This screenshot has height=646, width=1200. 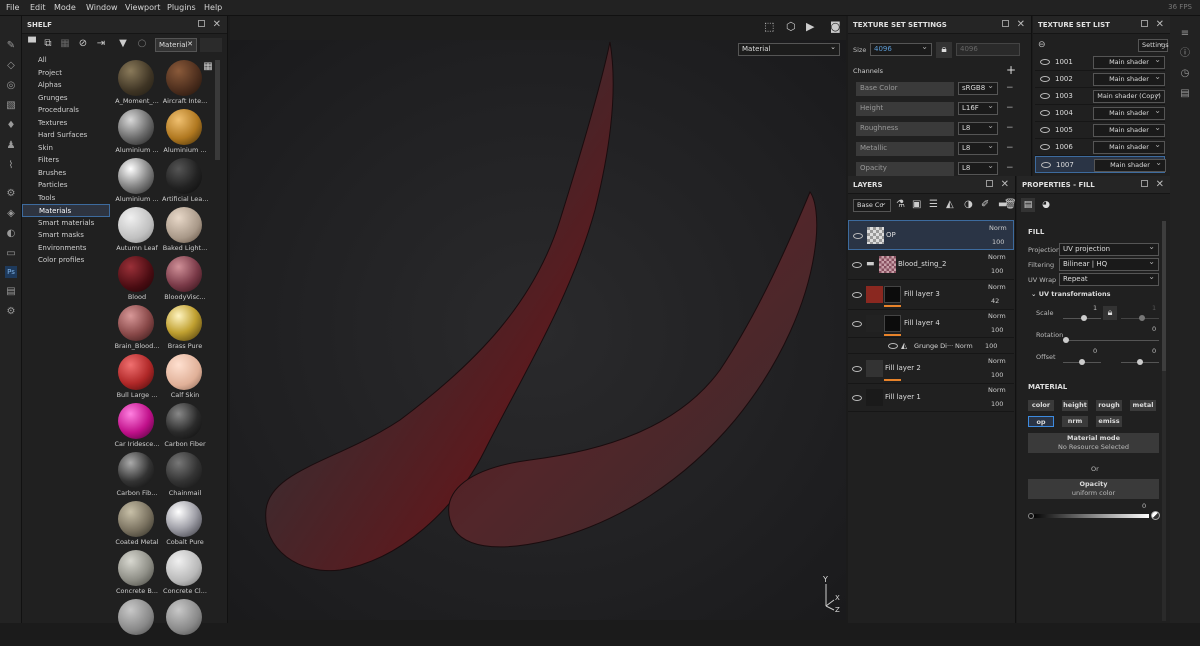 I want to click on offset-knob, so click(x=1082, y=362).